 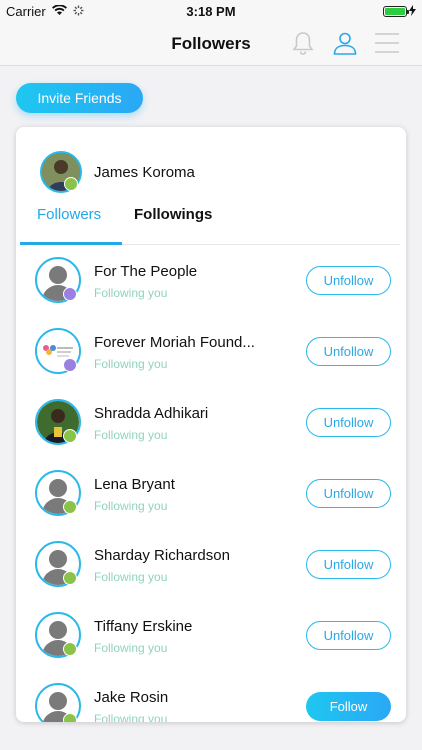 I want to click on list-item: Shradda Adhikari Following you Unfollow, so click(x=211, y=424).